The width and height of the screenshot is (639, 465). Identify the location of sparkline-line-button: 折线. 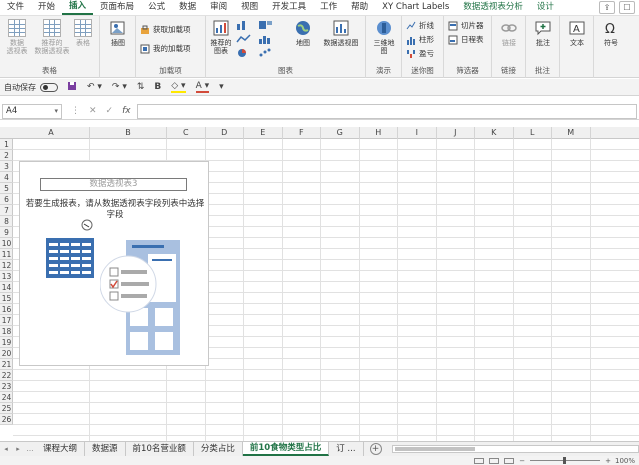
(420, 25).